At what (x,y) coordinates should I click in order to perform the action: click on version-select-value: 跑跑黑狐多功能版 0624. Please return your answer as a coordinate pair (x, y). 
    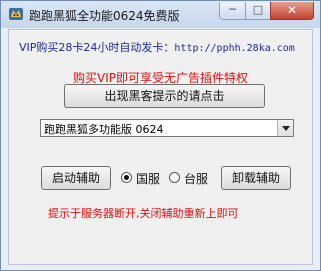
    Looking at the image, I should click on (104, 129).